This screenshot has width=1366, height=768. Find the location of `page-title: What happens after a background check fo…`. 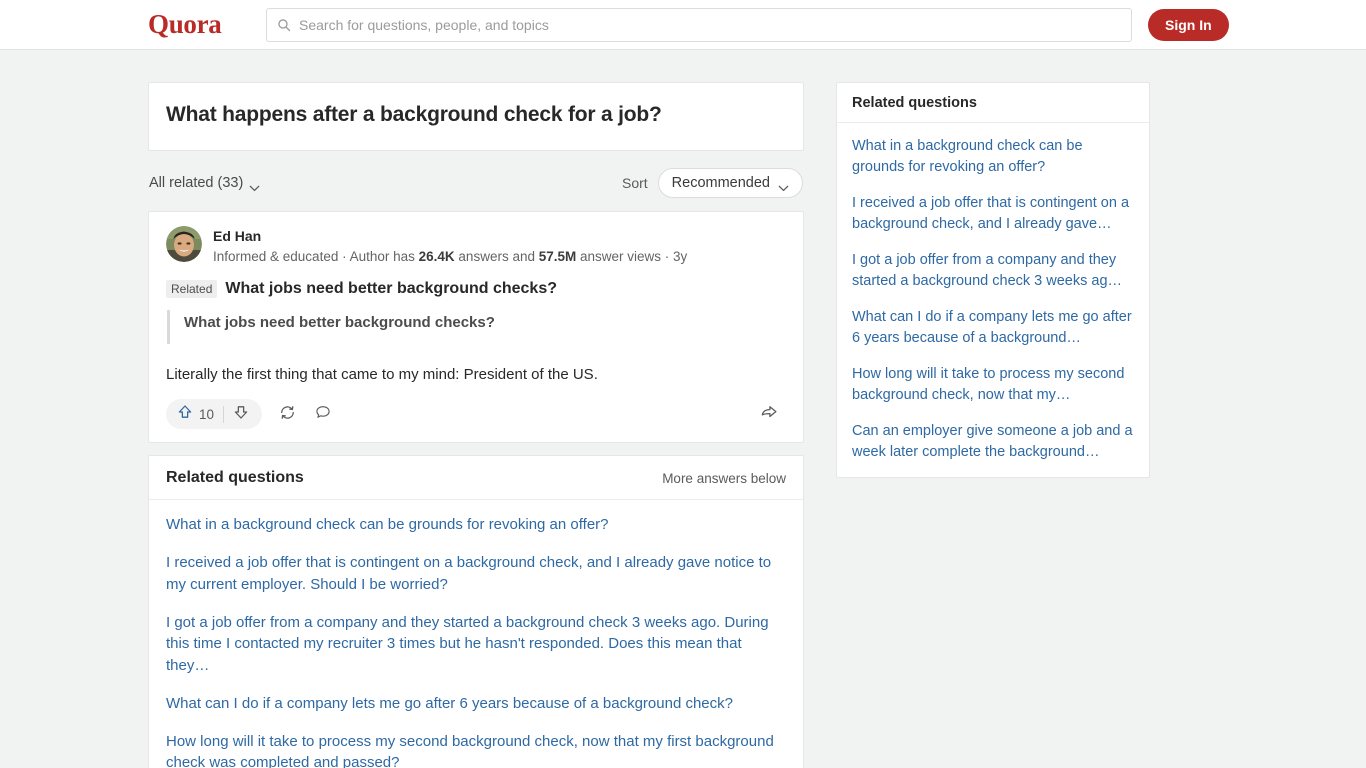

page-title: What happens after a background check fo… is located at coordinates (414, 114).